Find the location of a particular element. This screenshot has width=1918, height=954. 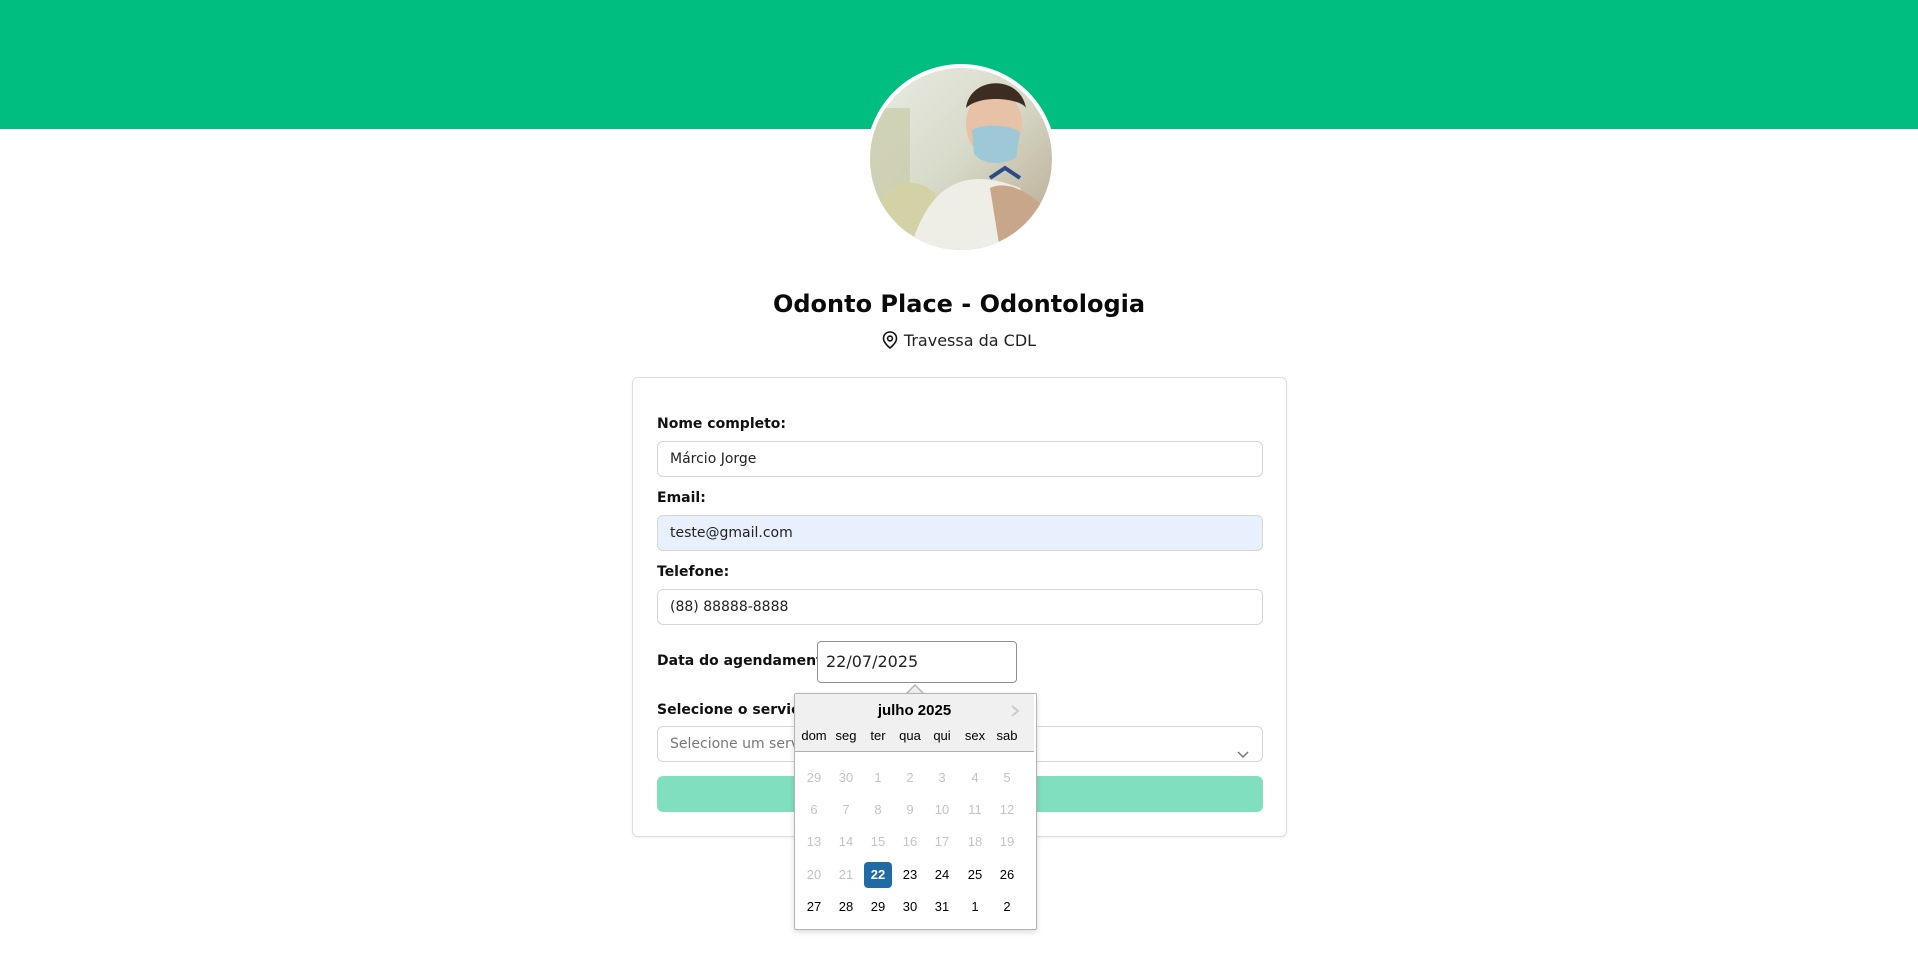

service-label: Selecione o serviço: is located at coordinates (736, 710).